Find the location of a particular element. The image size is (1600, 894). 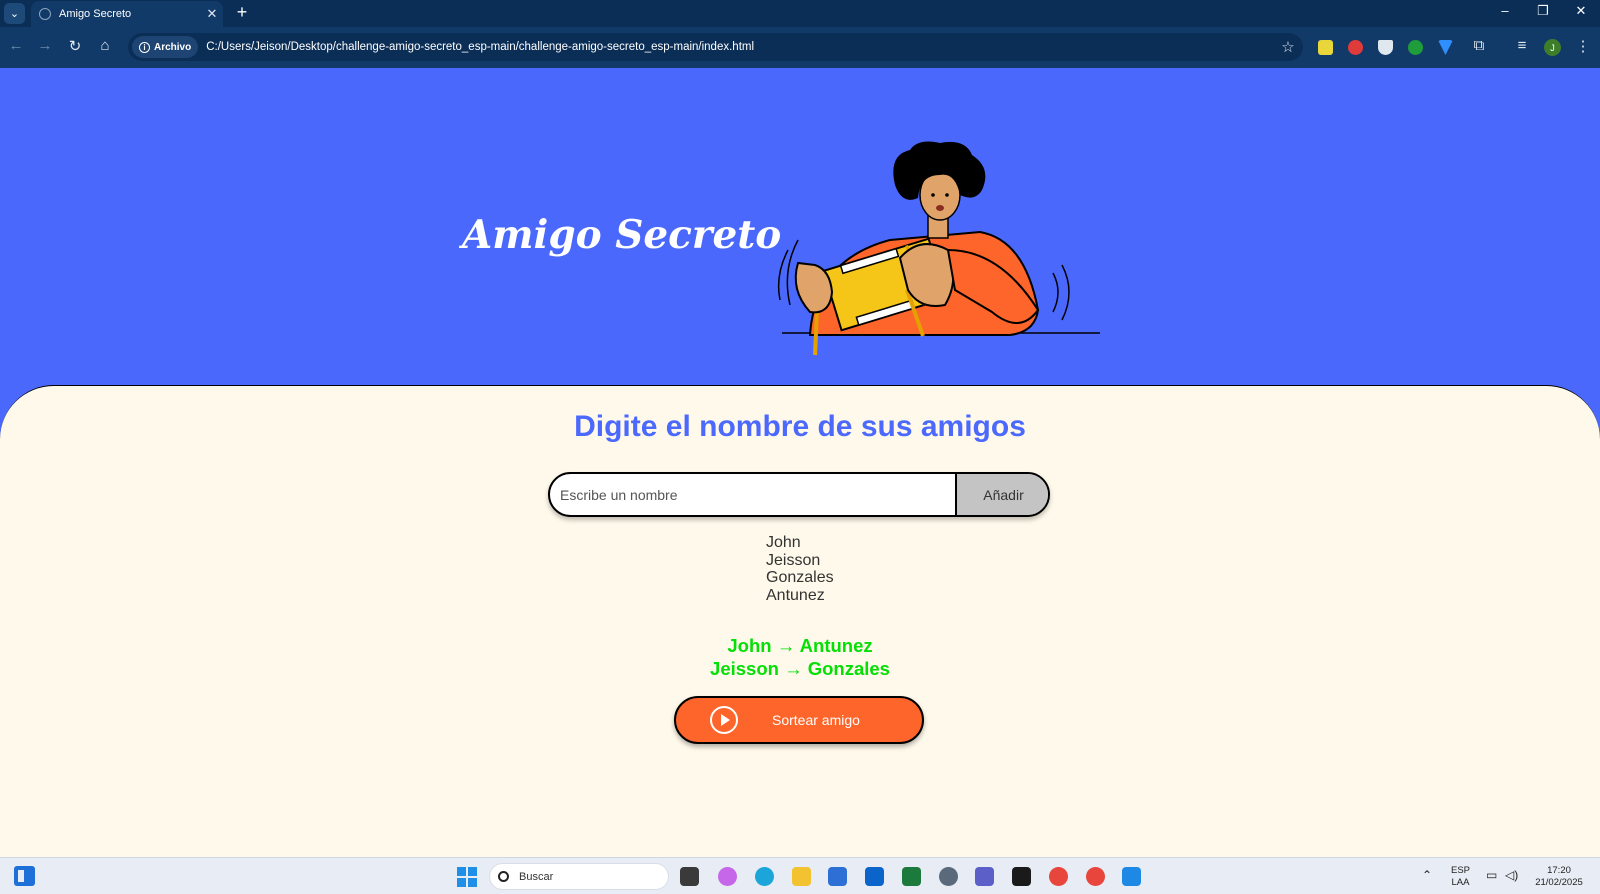

extension-5-icon is located at coordinates (1445, 47).